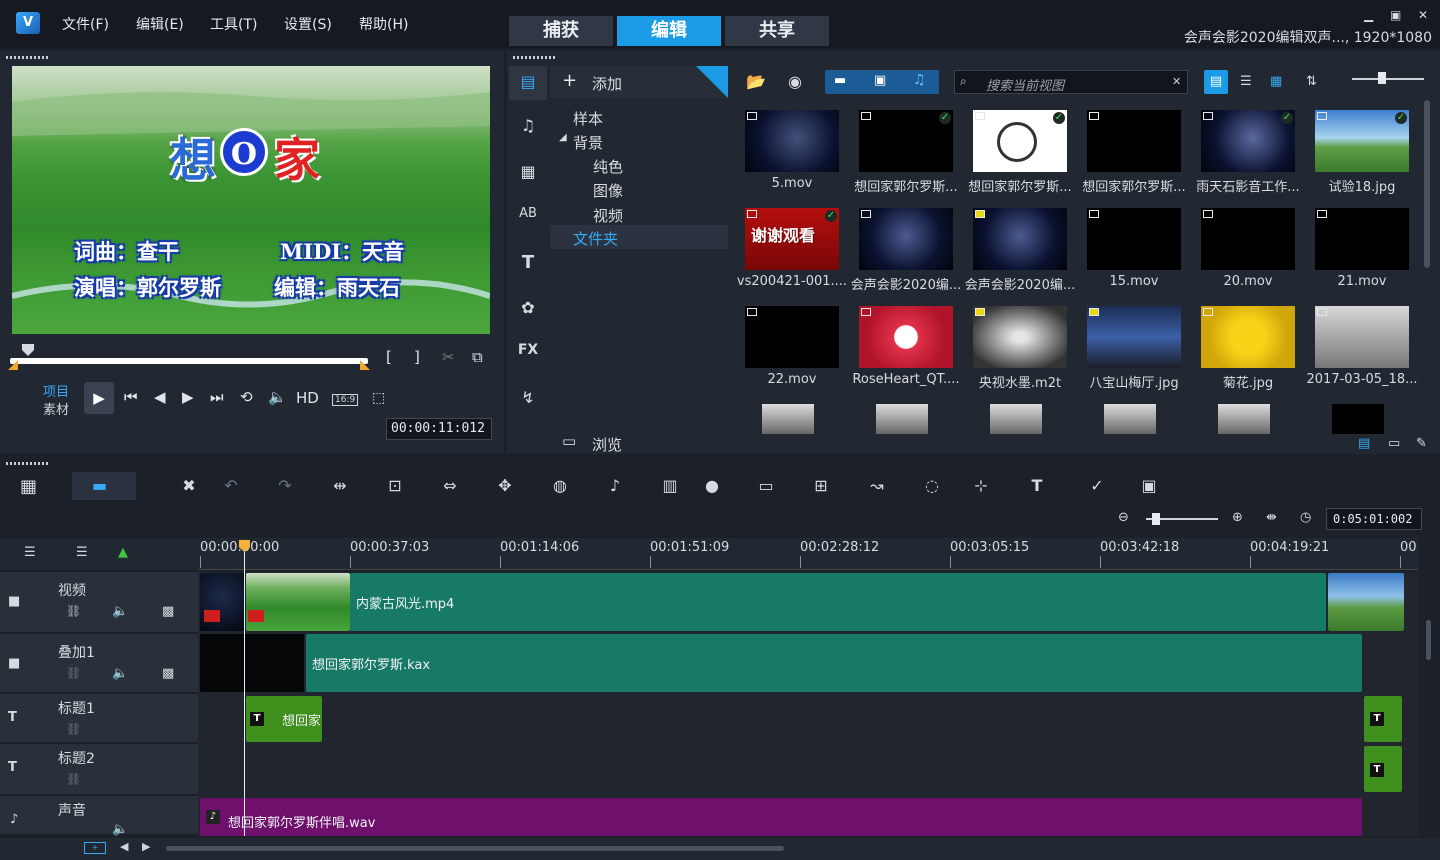  I want to click on track-manager-icon: ☰, so click(30, 552).